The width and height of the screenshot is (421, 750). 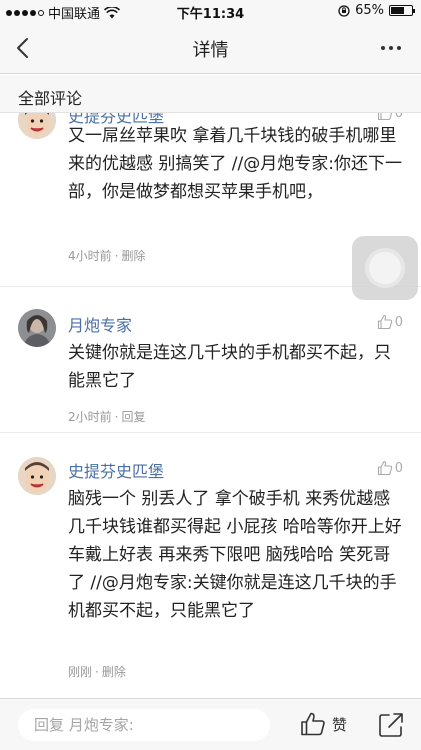 I want to click on assistive-touch-button, so click(x=385, y=268).